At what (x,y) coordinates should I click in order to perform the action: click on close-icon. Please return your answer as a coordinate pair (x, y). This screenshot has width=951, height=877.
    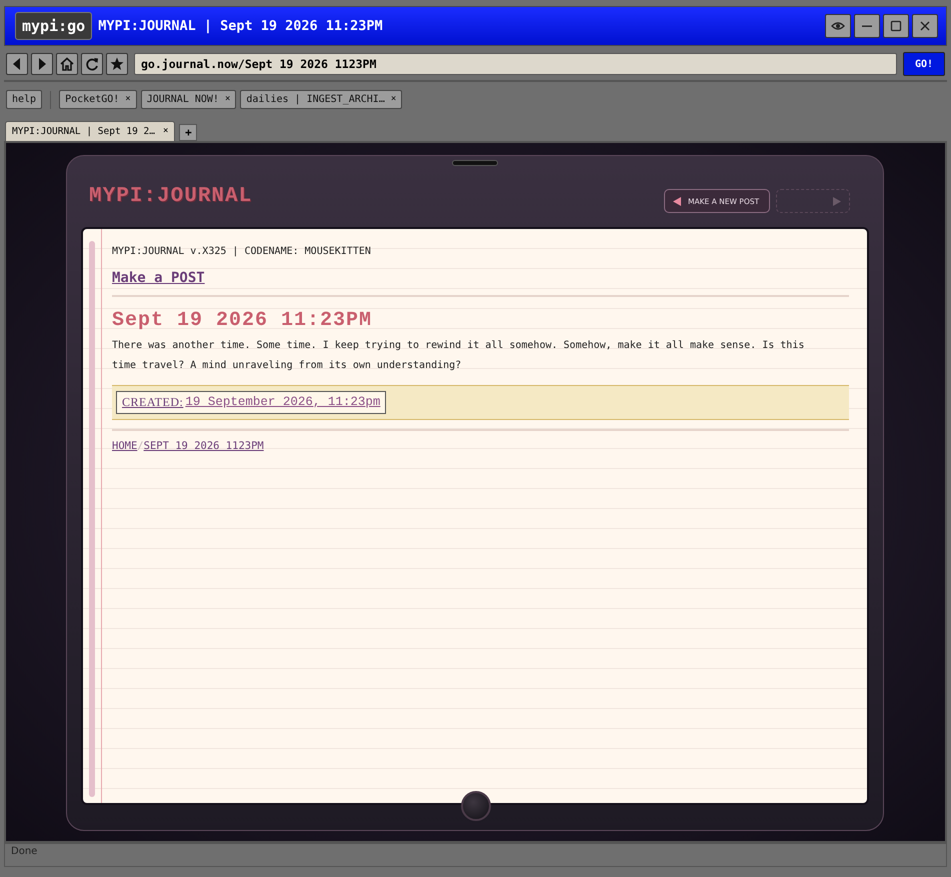
    Looking at the image, I should click on (925, 26).